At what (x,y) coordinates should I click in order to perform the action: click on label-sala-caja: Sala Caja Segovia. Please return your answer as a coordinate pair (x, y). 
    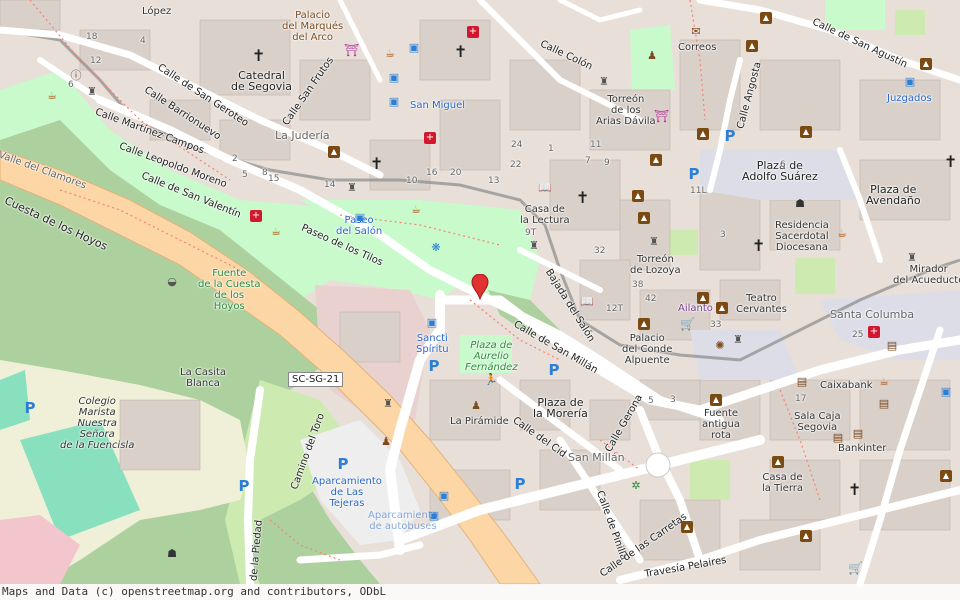
    Looking at the image, I should click on (817, 422).